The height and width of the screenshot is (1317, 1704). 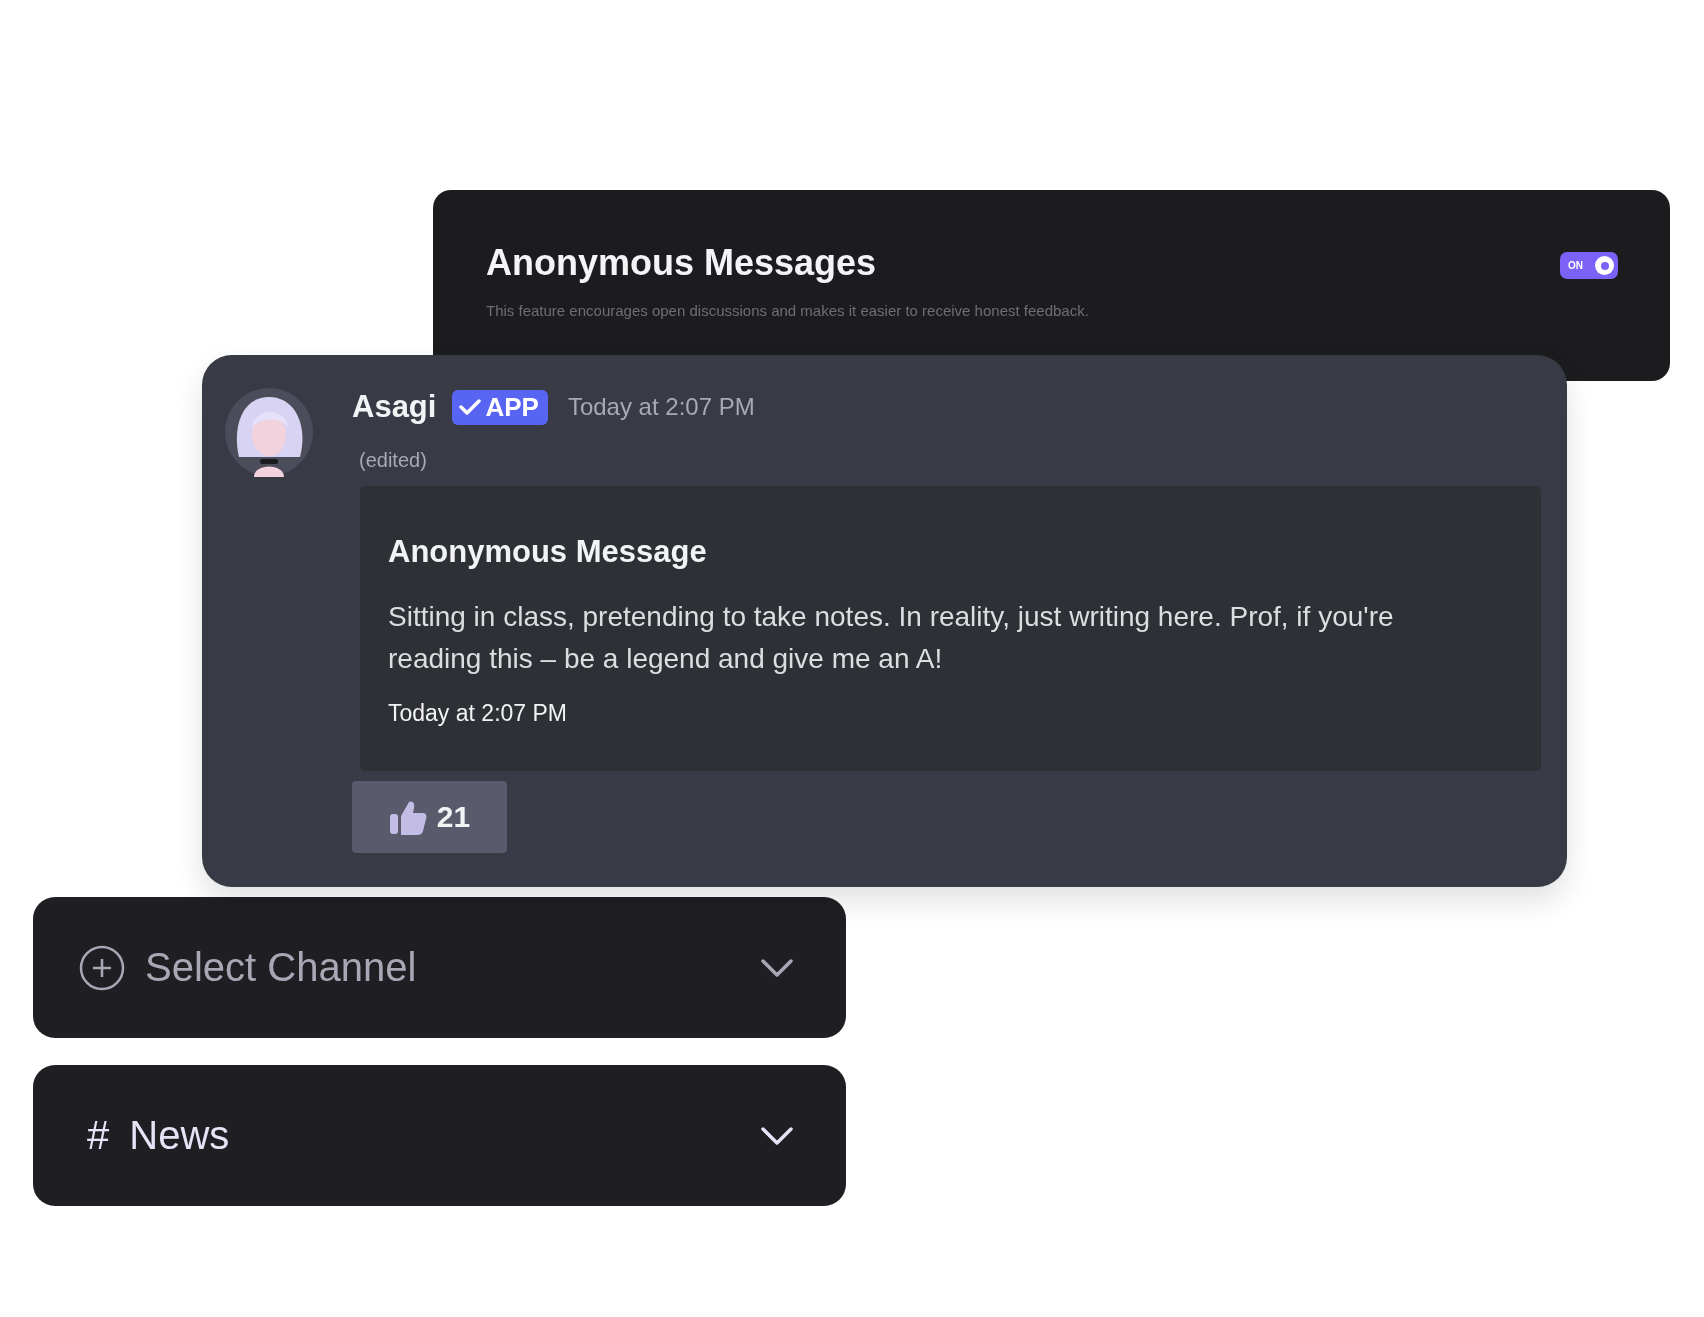 What do you see at coordinates (682, 263) in the screenshot?
I see `settings-title: Anonymous Messages` at bounding box center [682, 263].